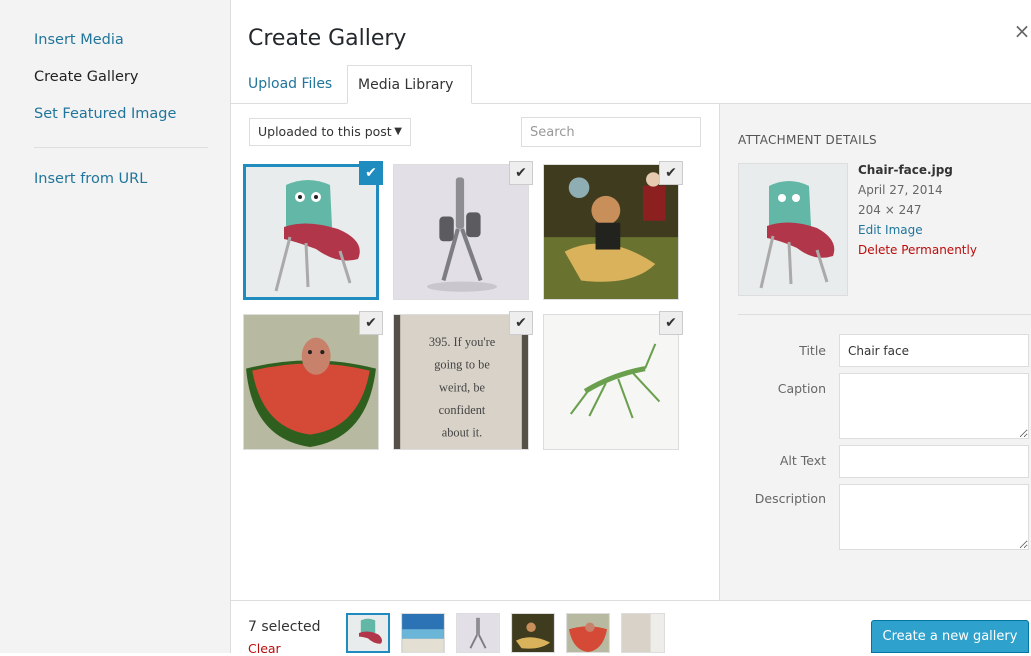 Image resolution: width=1031 pixels, height=656 pixels. I want to click on fork-figure-image, so click(461, 232).